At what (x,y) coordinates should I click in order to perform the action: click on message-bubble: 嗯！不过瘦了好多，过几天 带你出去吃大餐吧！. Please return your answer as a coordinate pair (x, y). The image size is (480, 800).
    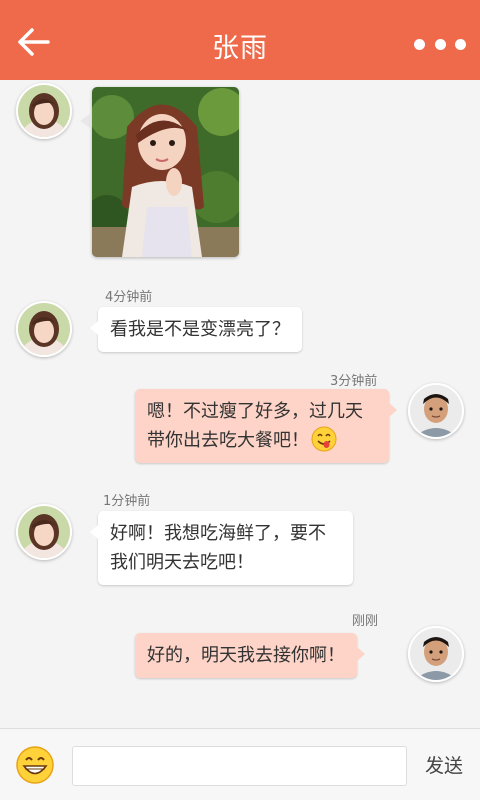
    Looking at the image, I should click on (266, 426).